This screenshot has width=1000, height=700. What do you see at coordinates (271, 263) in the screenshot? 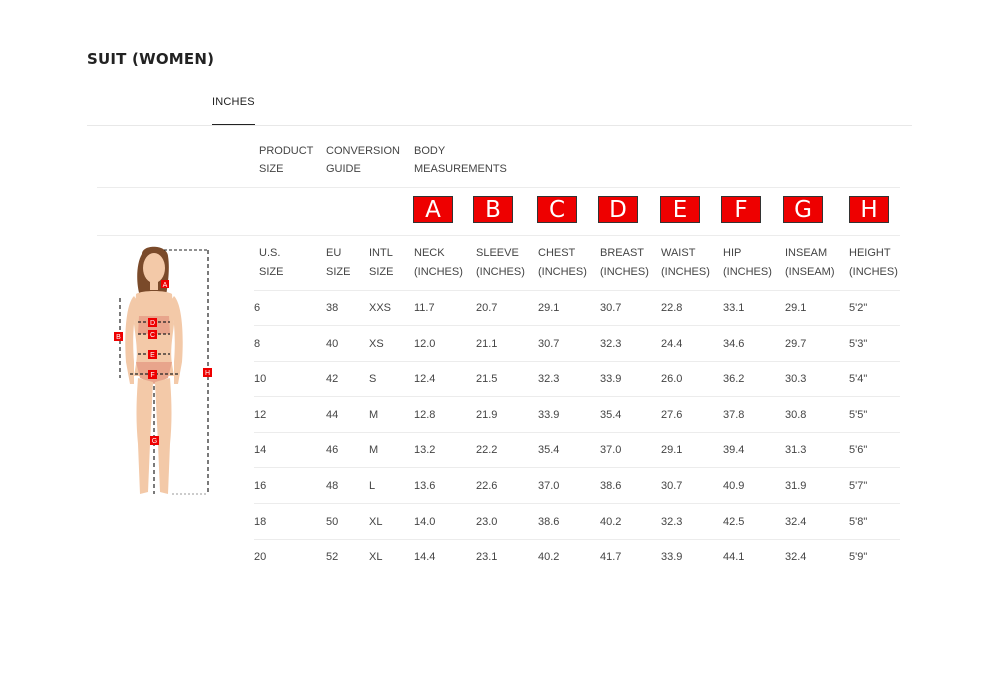
I see `column-header: U.S. SIZE` at bounding box center [271, 263].